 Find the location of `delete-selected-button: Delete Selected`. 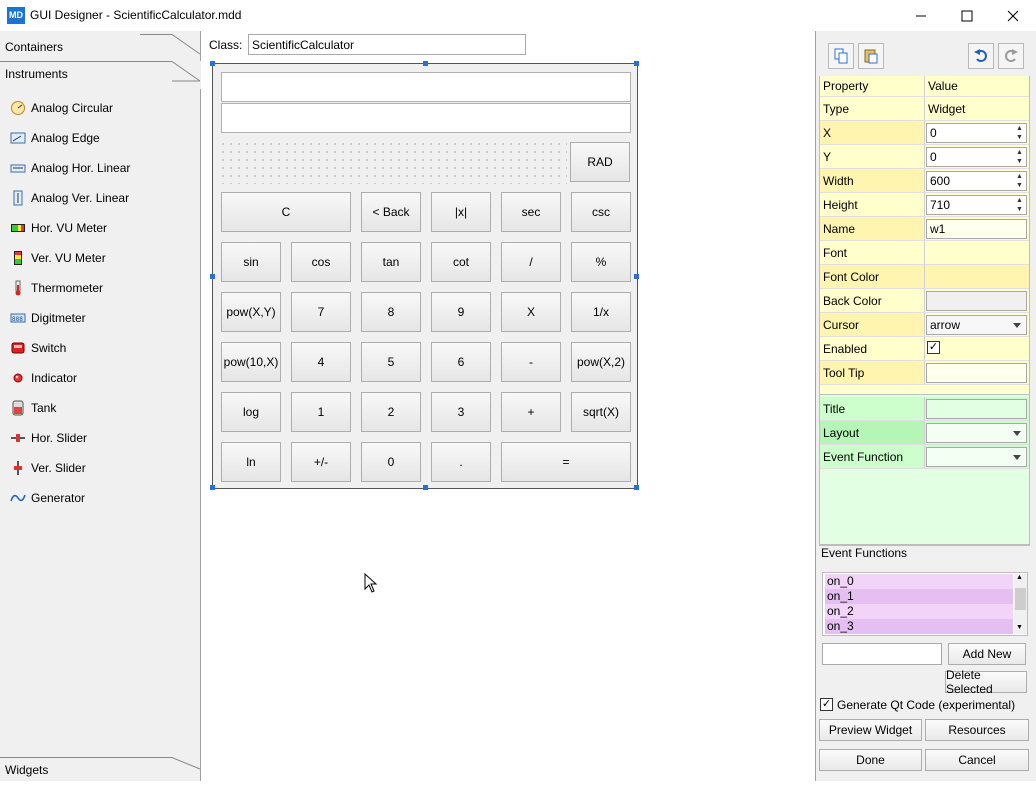

delete-selected-button: Delete Selected is located at coordinates (986, 682).